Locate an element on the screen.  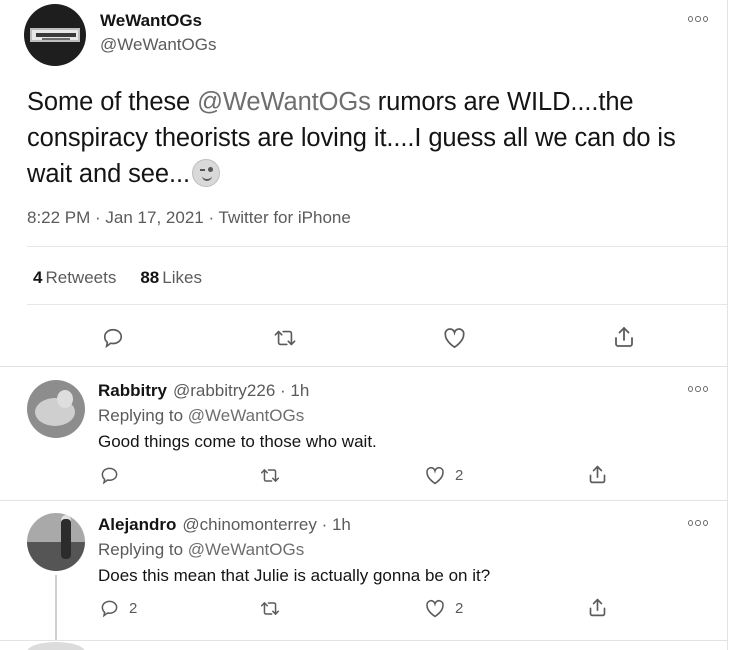
tweet-text-start: Some of these is located at coordinates (112, 102).